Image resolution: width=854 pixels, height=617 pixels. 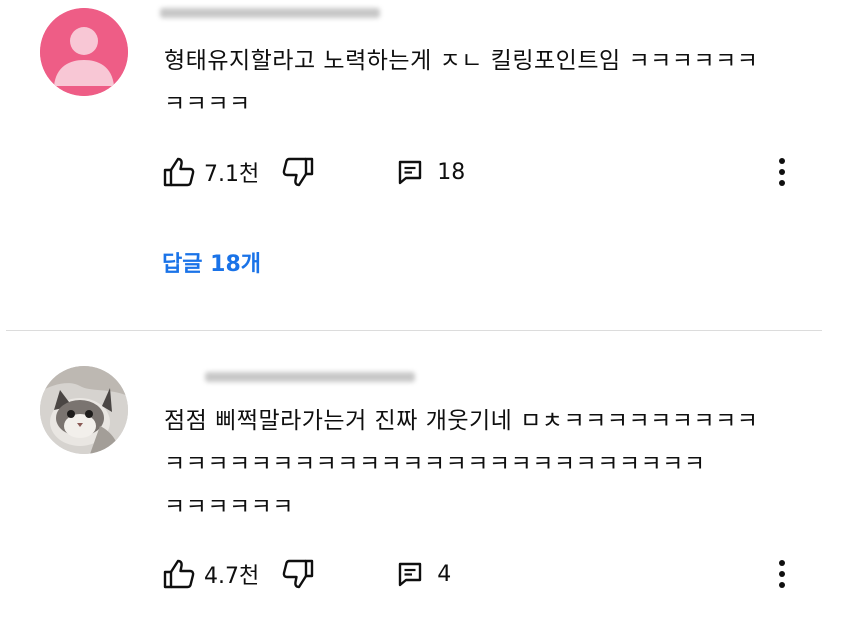 I want to click on default-person-icon, so click(x=84, y=52).